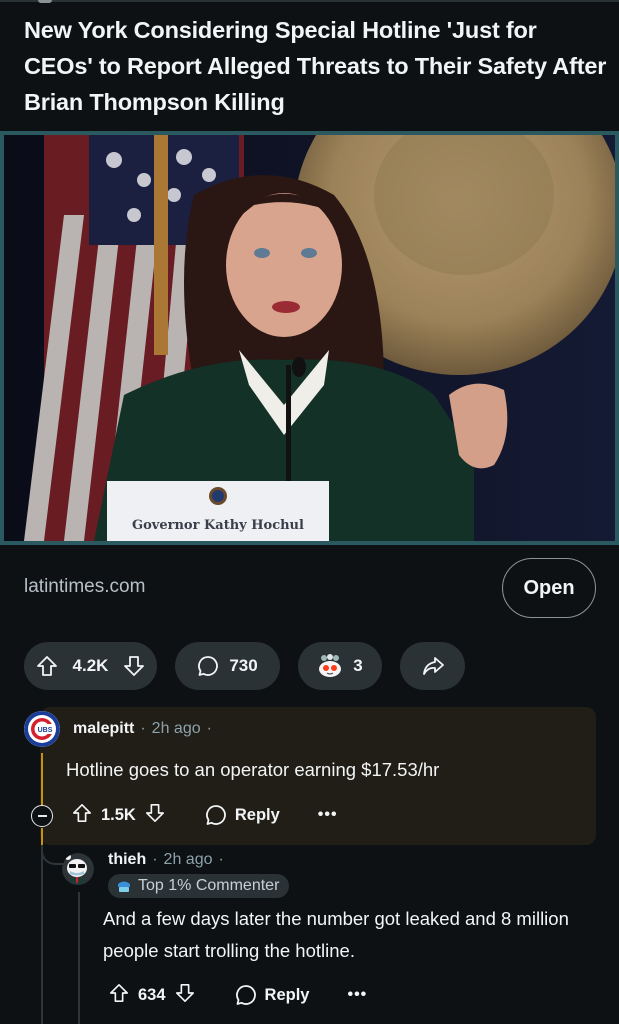 This screenshot has width=619, height=1024. I want to click on award-count: 3, so click(358, 665).